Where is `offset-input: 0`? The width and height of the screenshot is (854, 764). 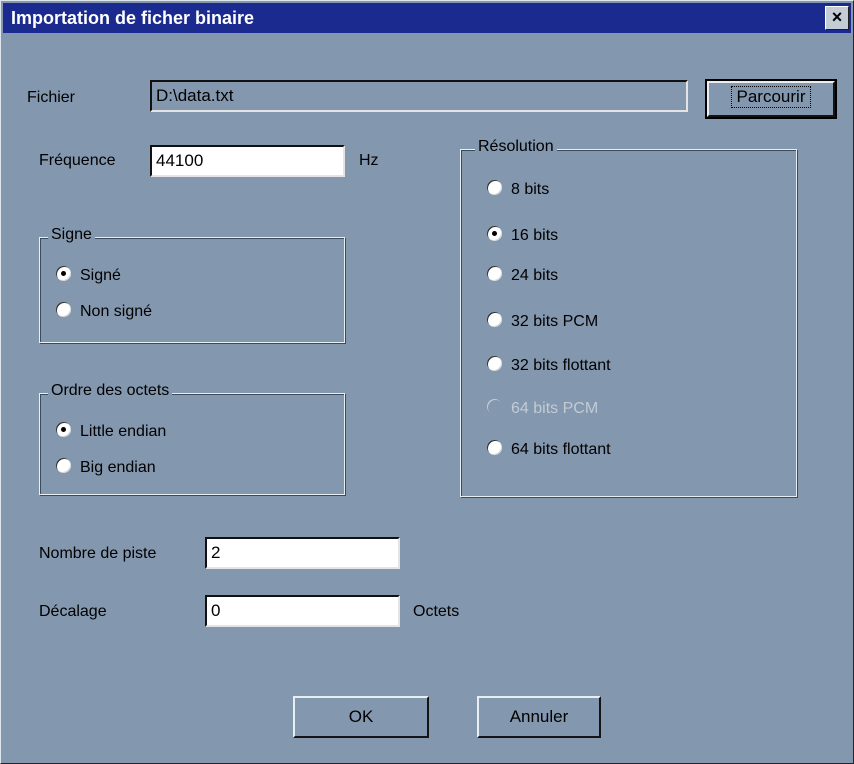 offset-input: 0 is located at coordinates (302, 611).